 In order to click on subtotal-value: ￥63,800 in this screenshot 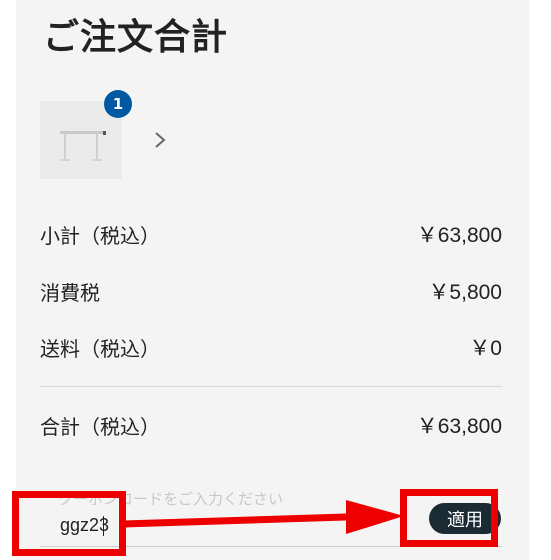, I will do `click(459, 235)`.